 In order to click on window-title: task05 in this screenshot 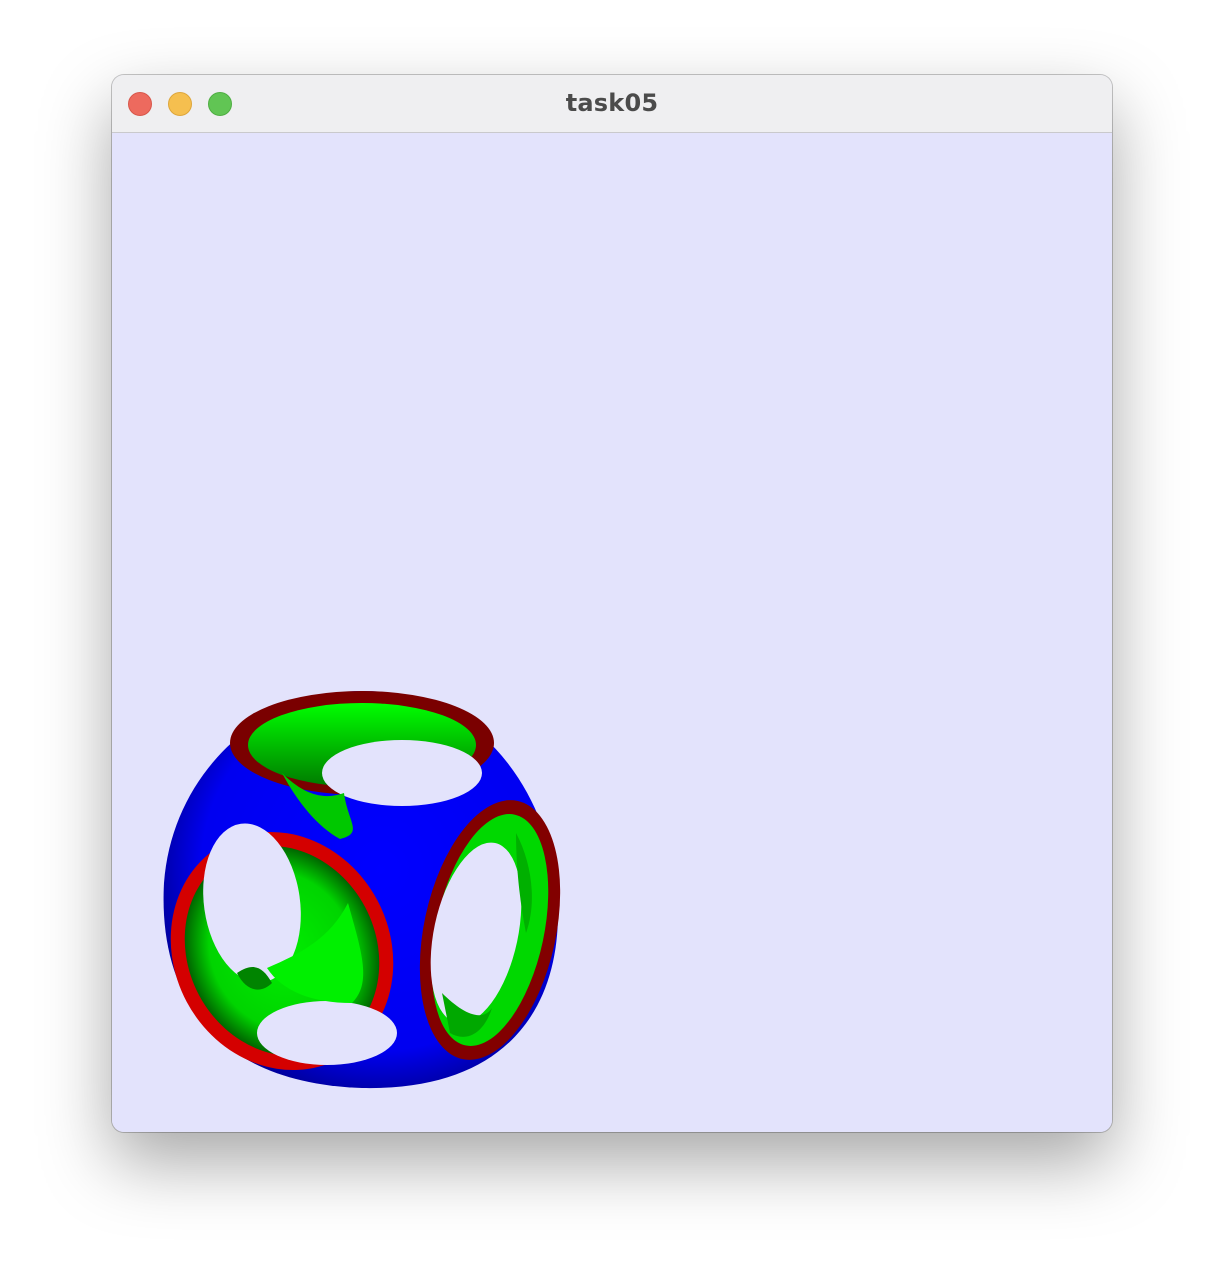, I will do `click(612, 103)`.